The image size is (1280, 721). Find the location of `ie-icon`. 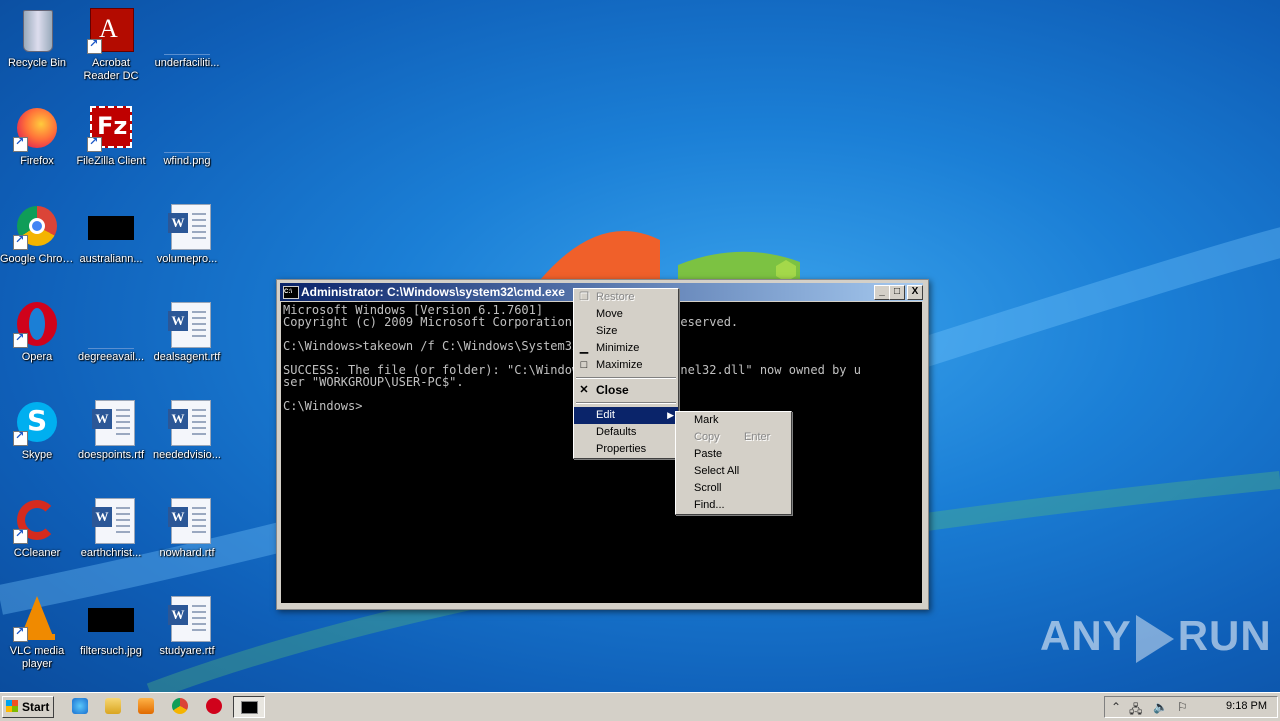

ie-icon is located at coordinates (80, 706).